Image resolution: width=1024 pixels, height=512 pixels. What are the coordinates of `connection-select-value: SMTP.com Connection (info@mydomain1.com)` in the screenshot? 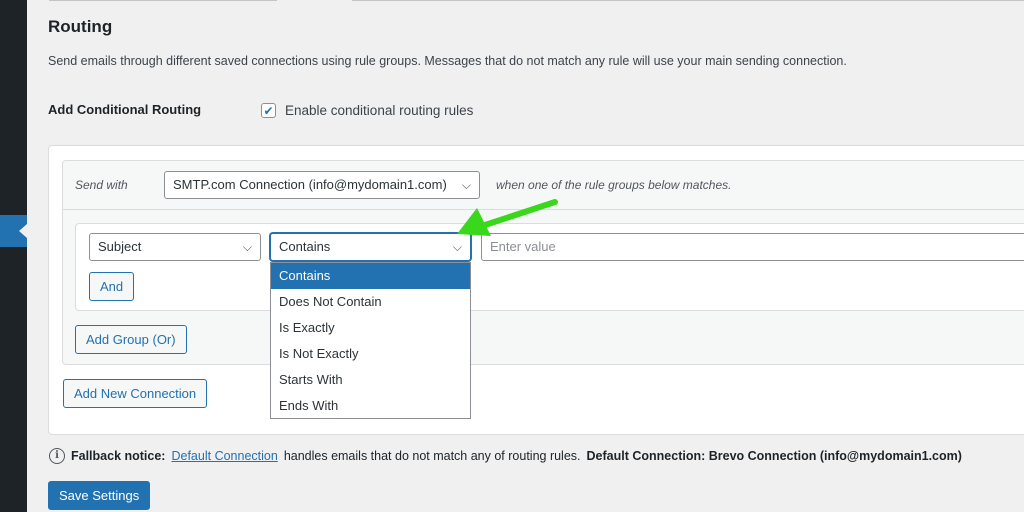 It's located at (310, 184).